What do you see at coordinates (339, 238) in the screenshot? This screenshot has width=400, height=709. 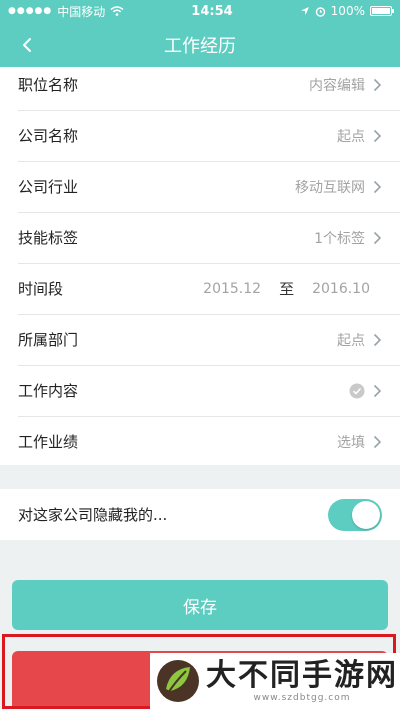 I see `skill-tags-value: 1个标签` at bounding box center [339, 238].